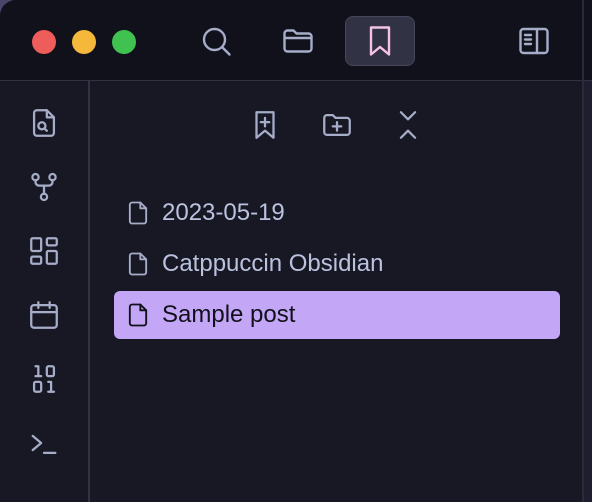  I want to click on bookmark-label: Sample post, so click(229, 314).